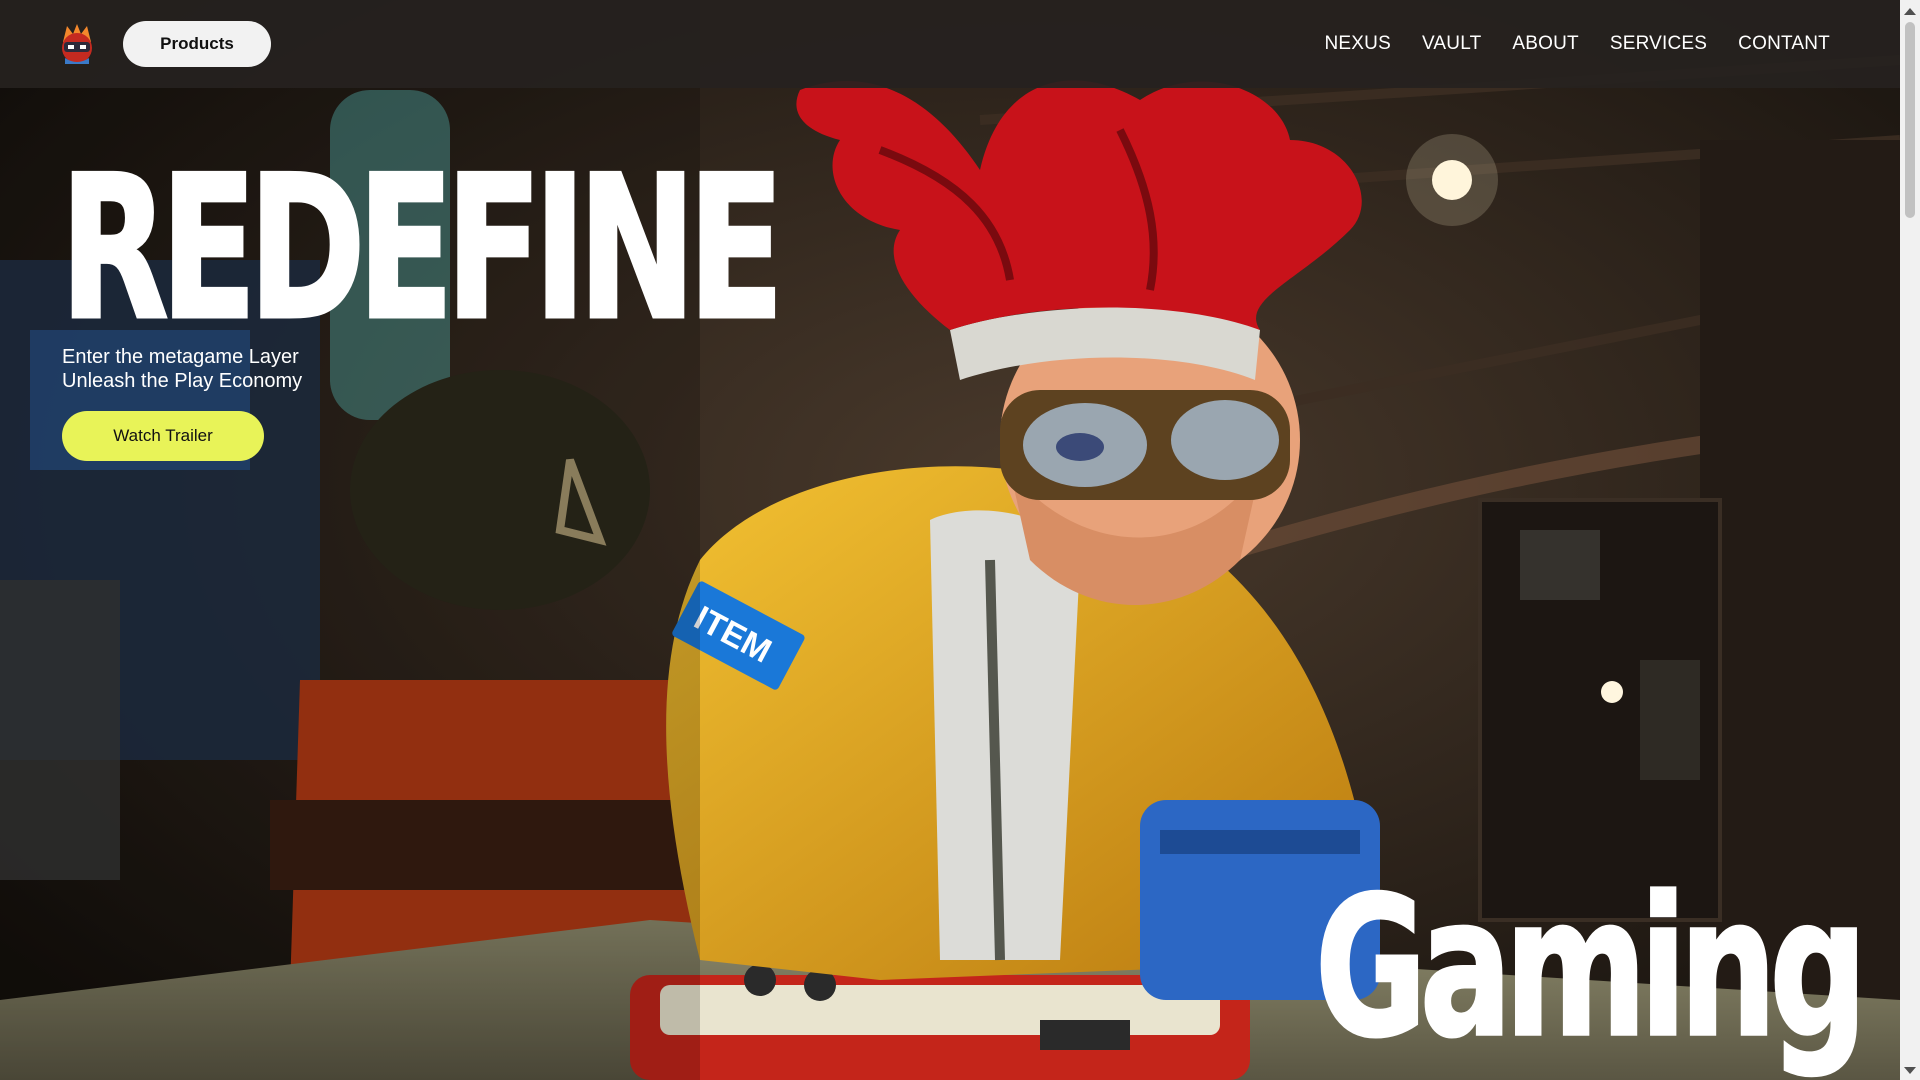 Image resolution: width=1920 pixels, height=1080 pixels. I want to click on page-scrollbar, so click(1910, 540).